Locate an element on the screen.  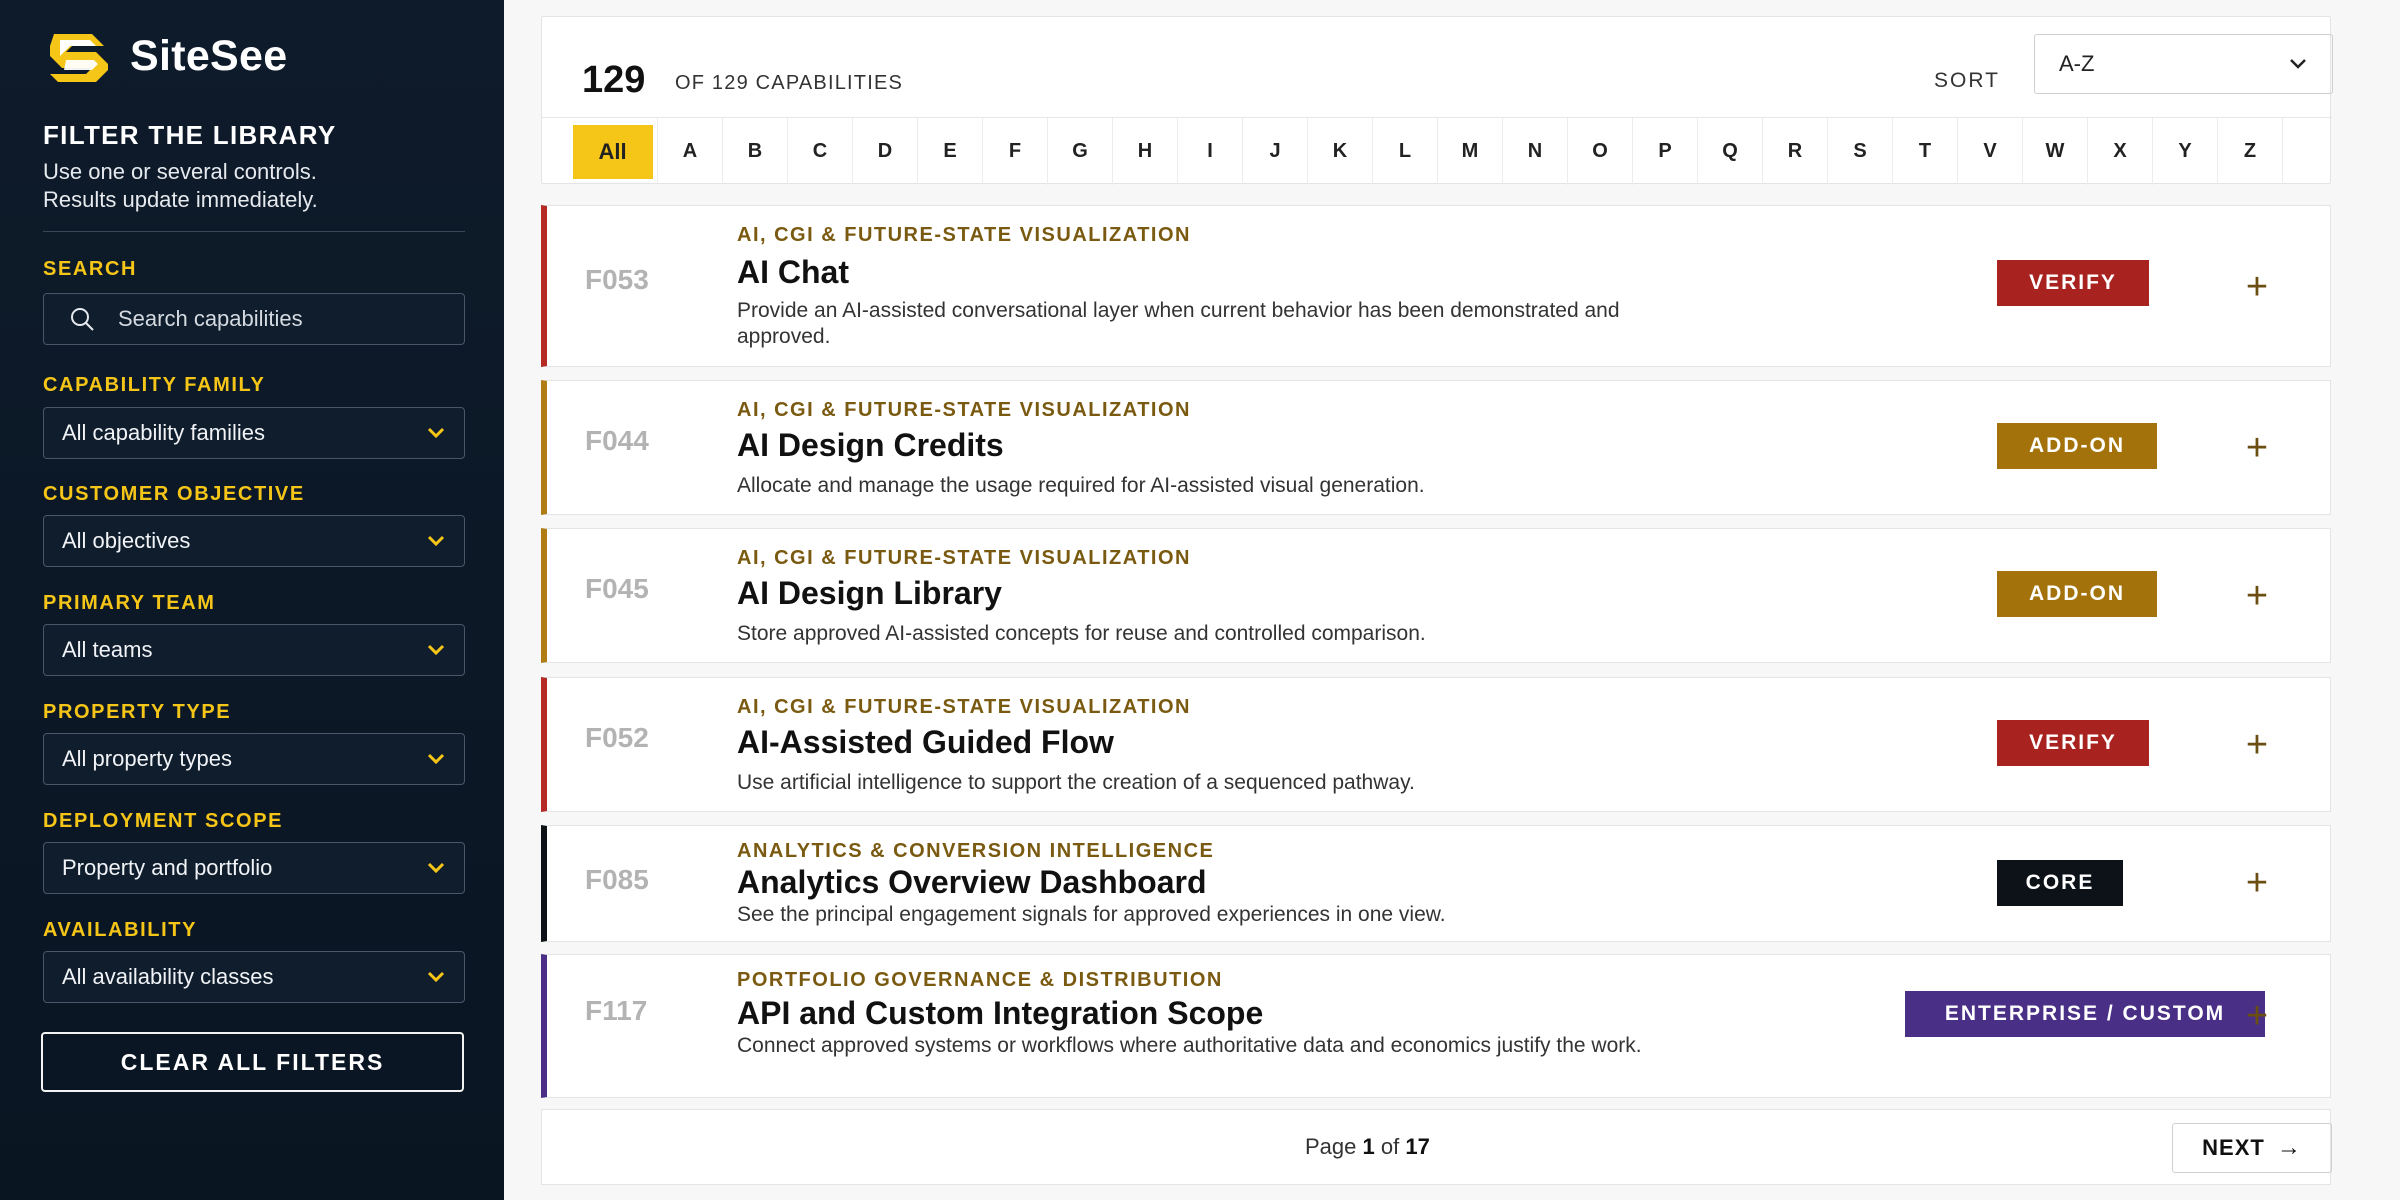
alpha-filter-label: X is located at coordinates (2120, 151).